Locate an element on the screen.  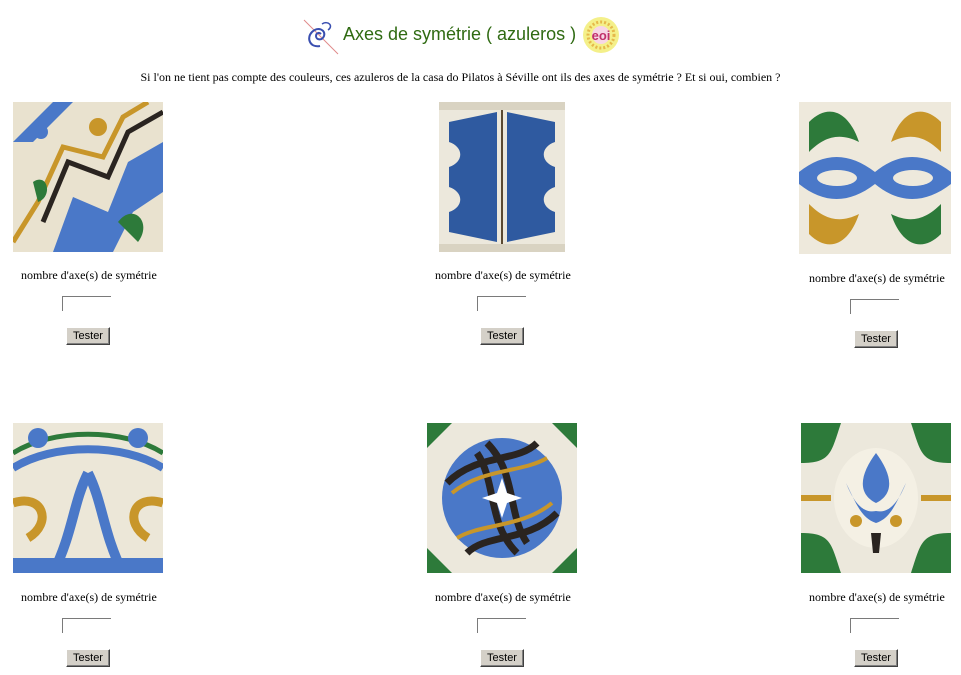
azulejo-tile-3-image is located at coordinates (875, 178).